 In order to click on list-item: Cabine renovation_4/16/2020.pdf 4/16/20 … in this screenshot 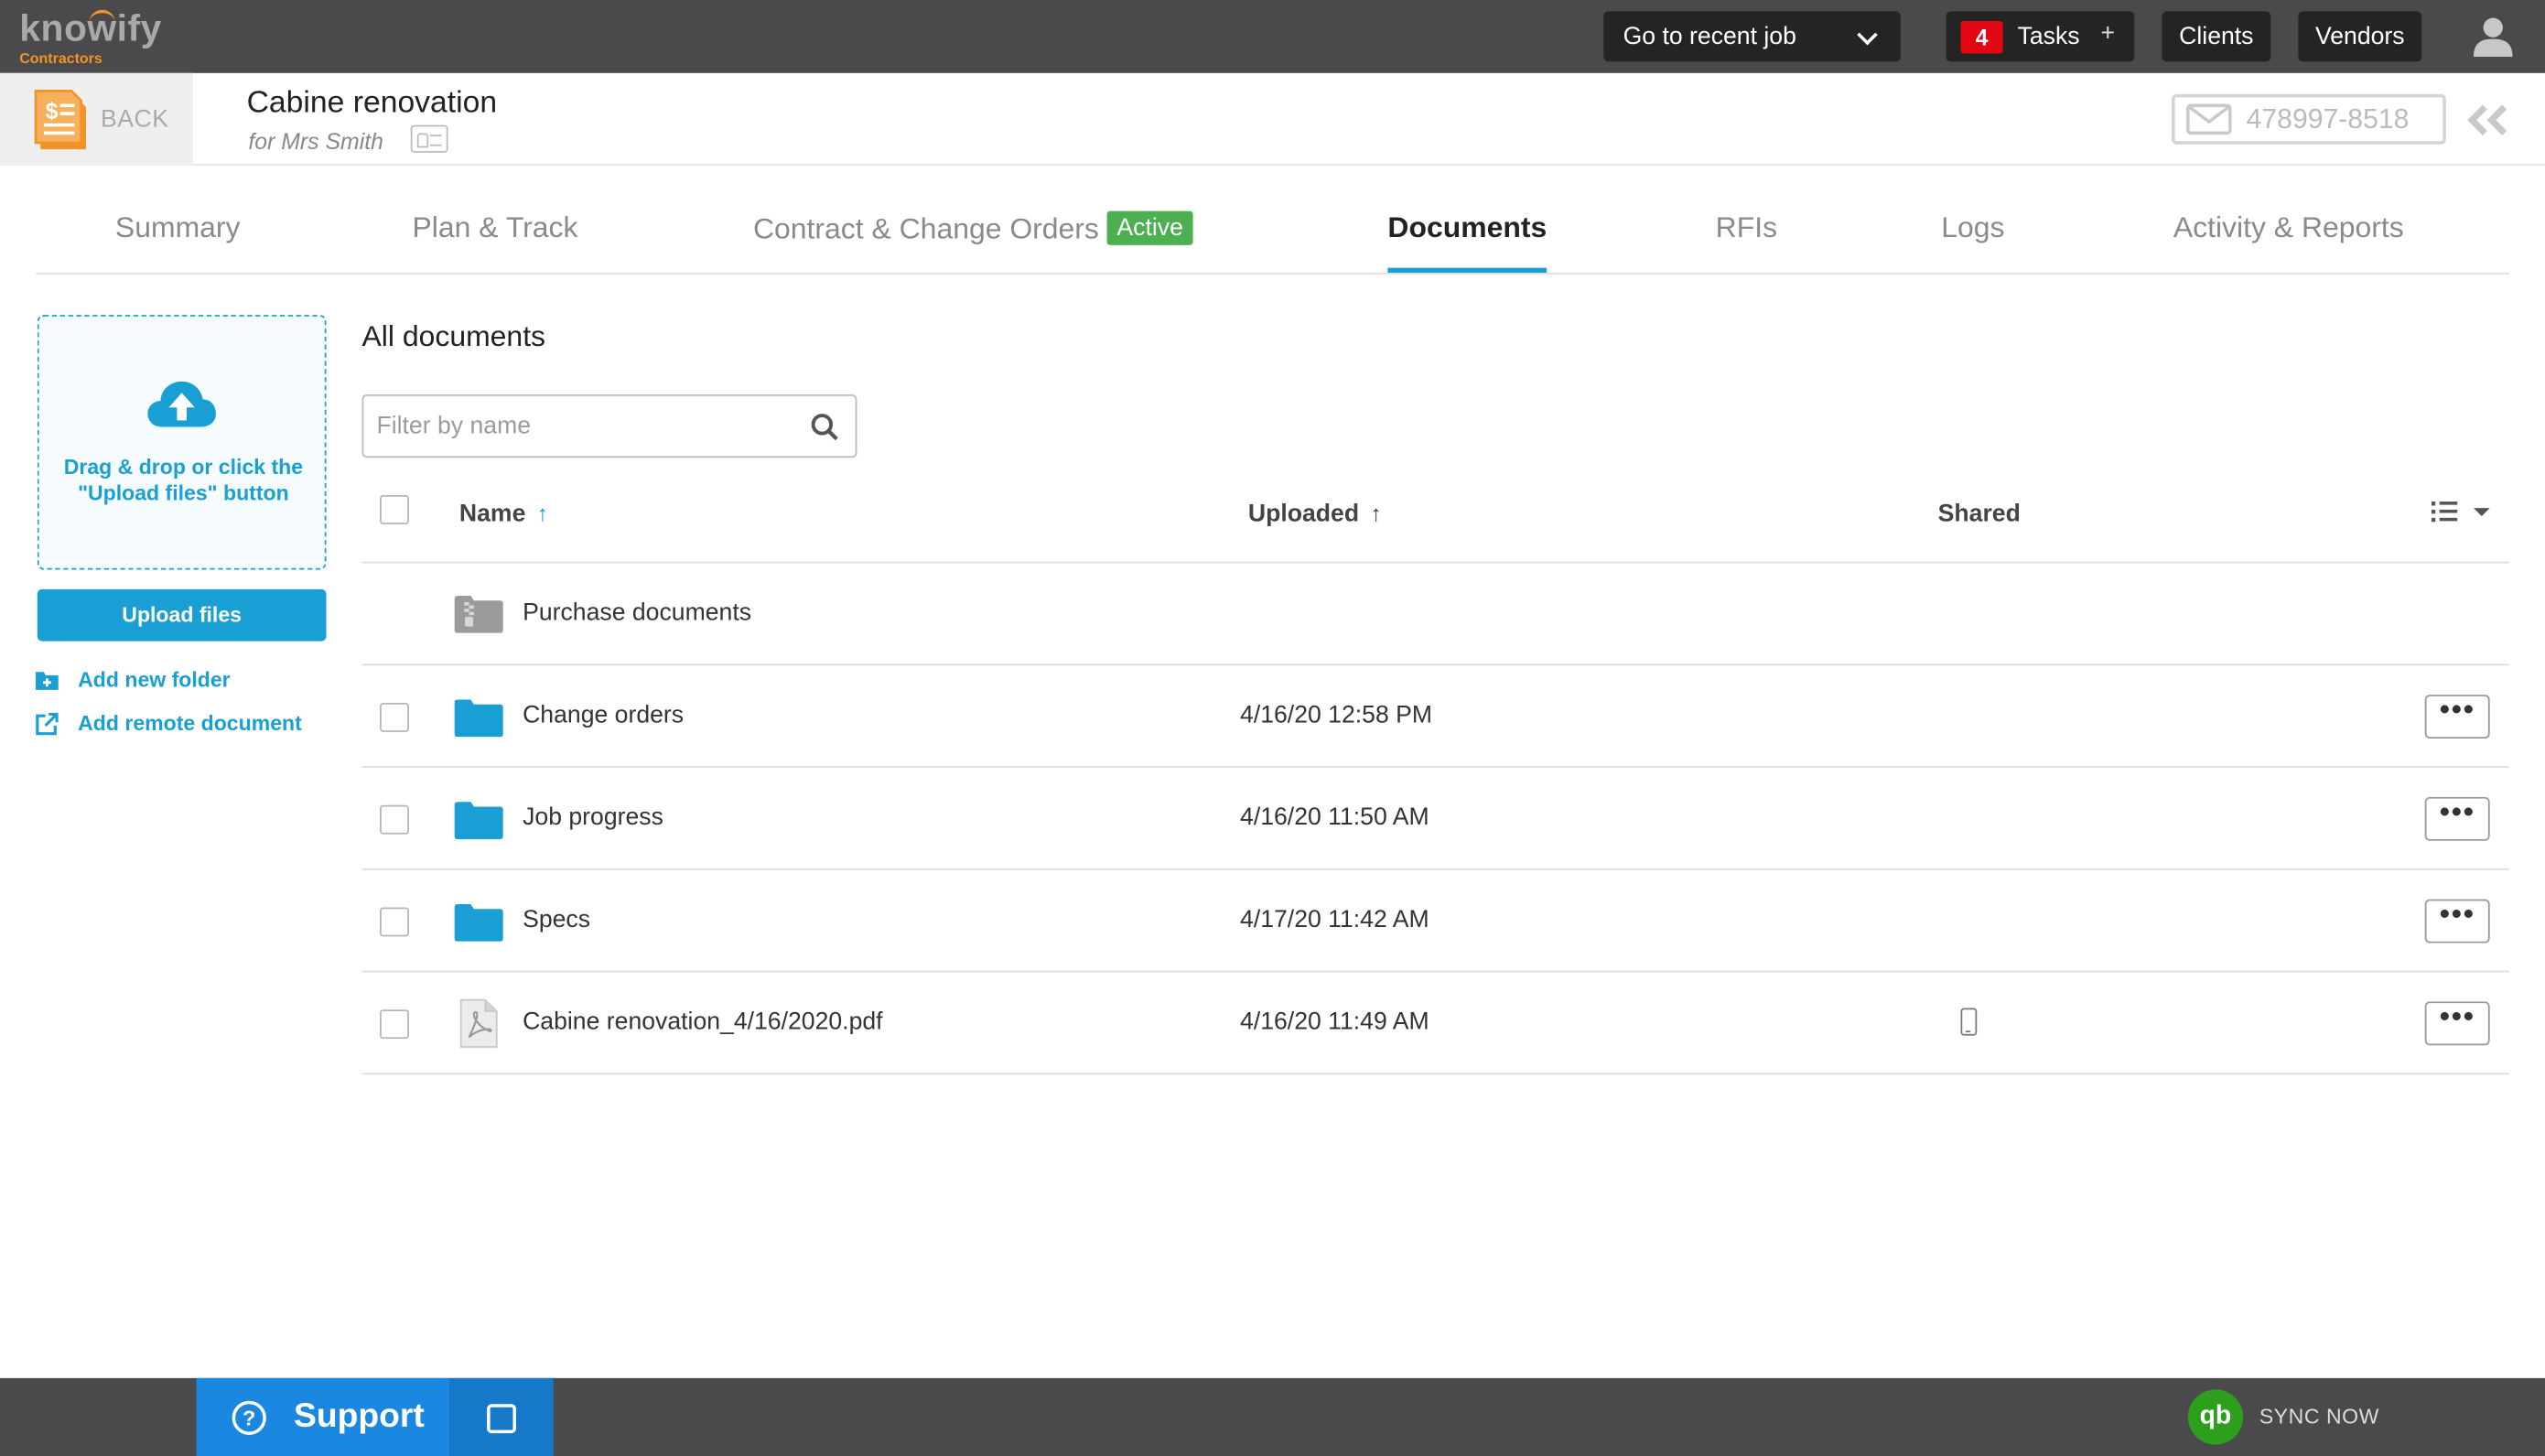, I will do `click(1435, 1023)`.